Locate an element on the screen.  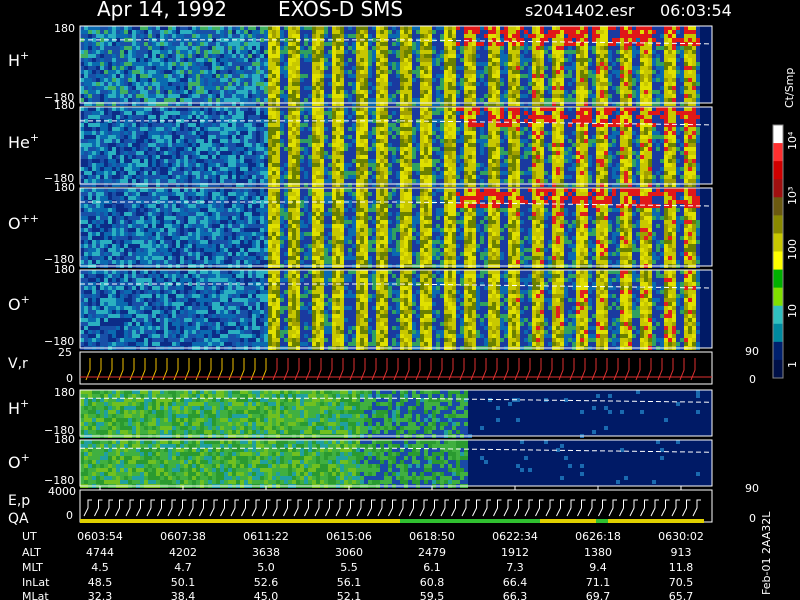
colorbar-unit: Ct/Smp is located at coordinates (789, 88).